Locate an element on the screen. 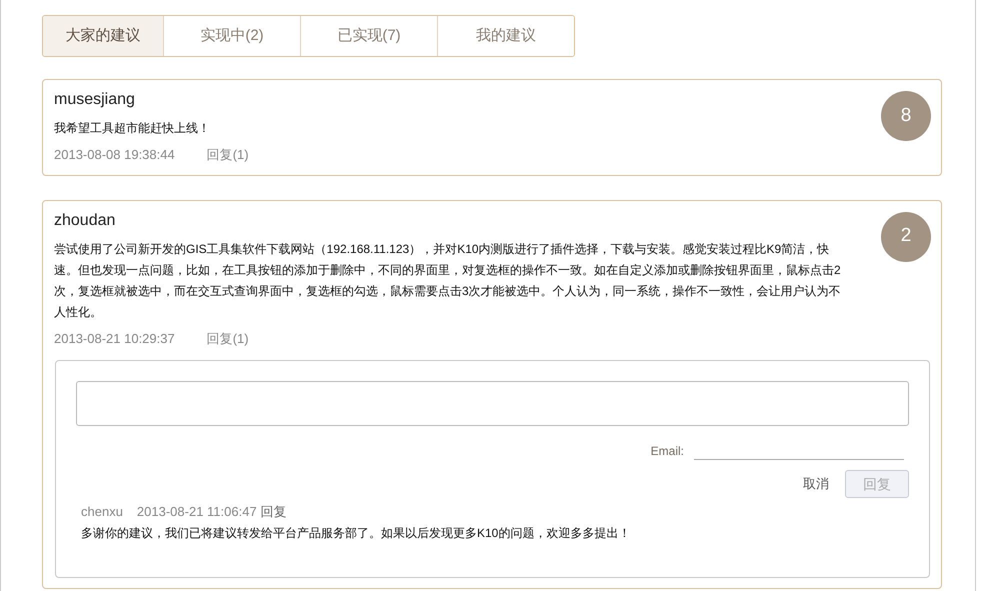 This screenshot has width=981, height=591. tab: 我的建议 is located at coordinates (505, 36).